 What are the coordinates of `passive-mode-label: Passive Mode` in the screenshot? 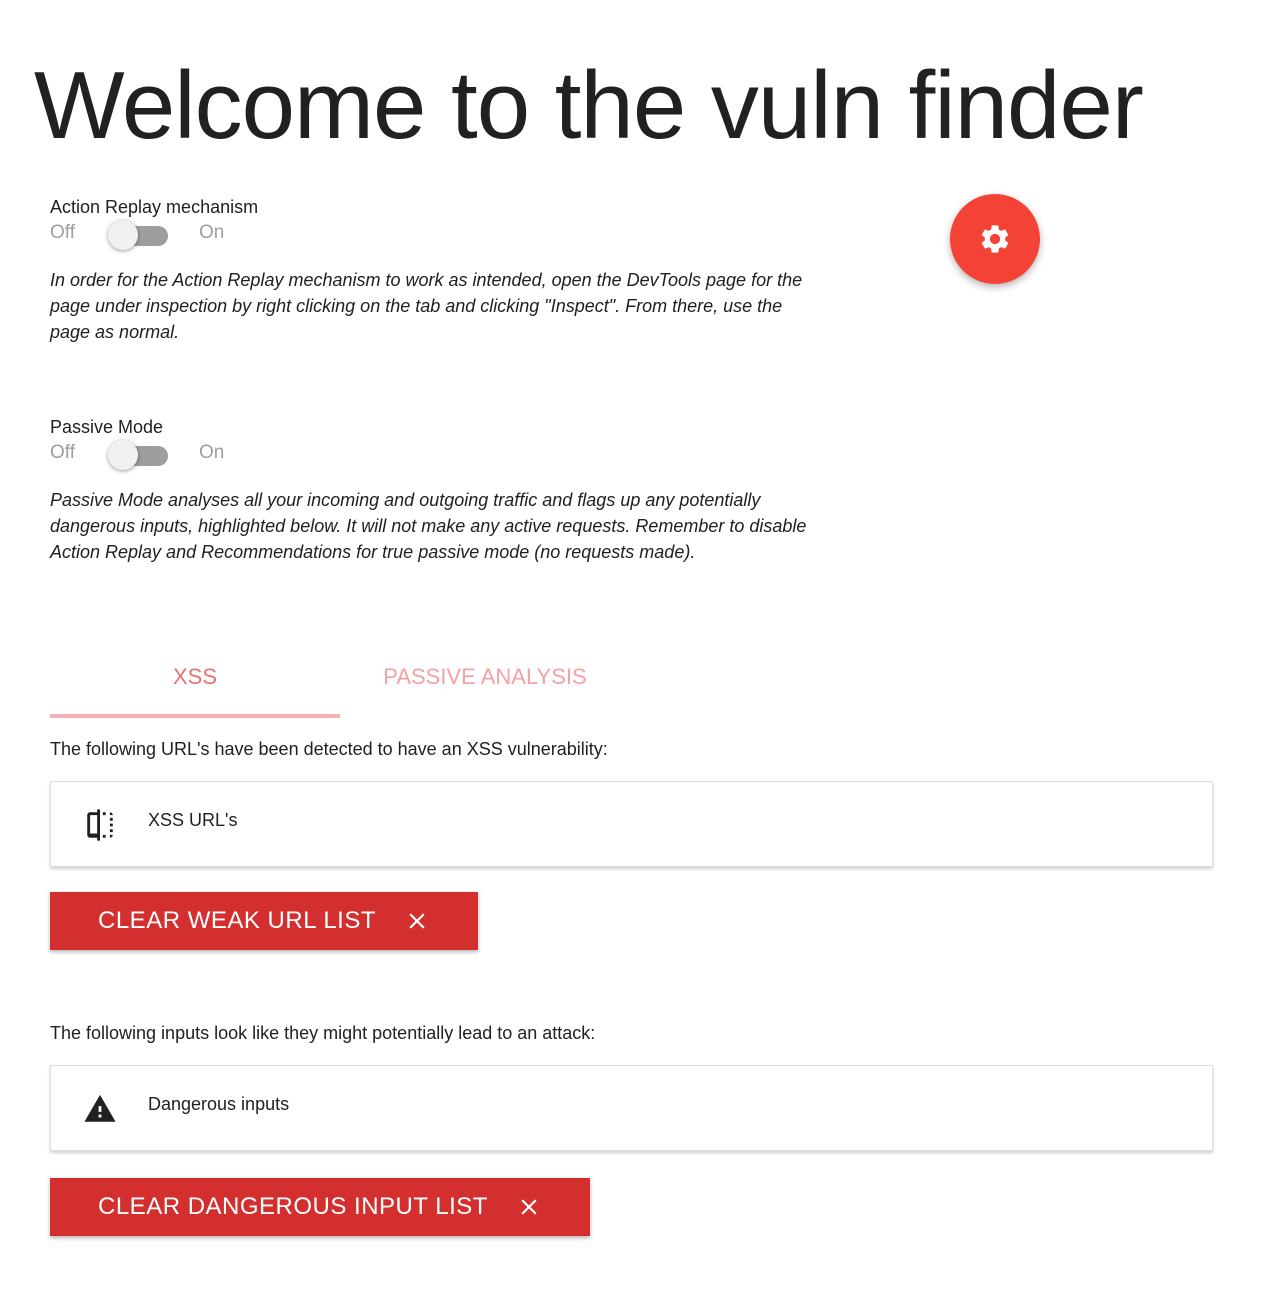 It's located at (107, 427).